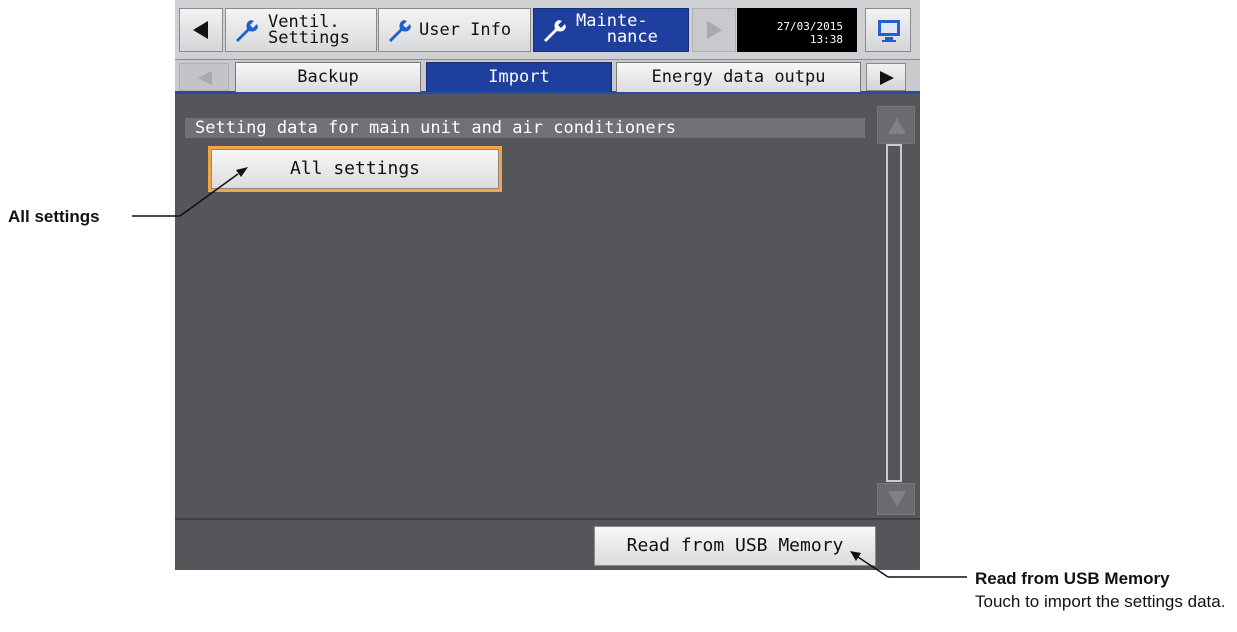 Image resolution: width=1237 pixels, height=632 pixels. Describe the element at coordinates (1100, 601) in the screenshot. I see `annotation-read-usb-desc: Touch to import the settings data.` at that location.